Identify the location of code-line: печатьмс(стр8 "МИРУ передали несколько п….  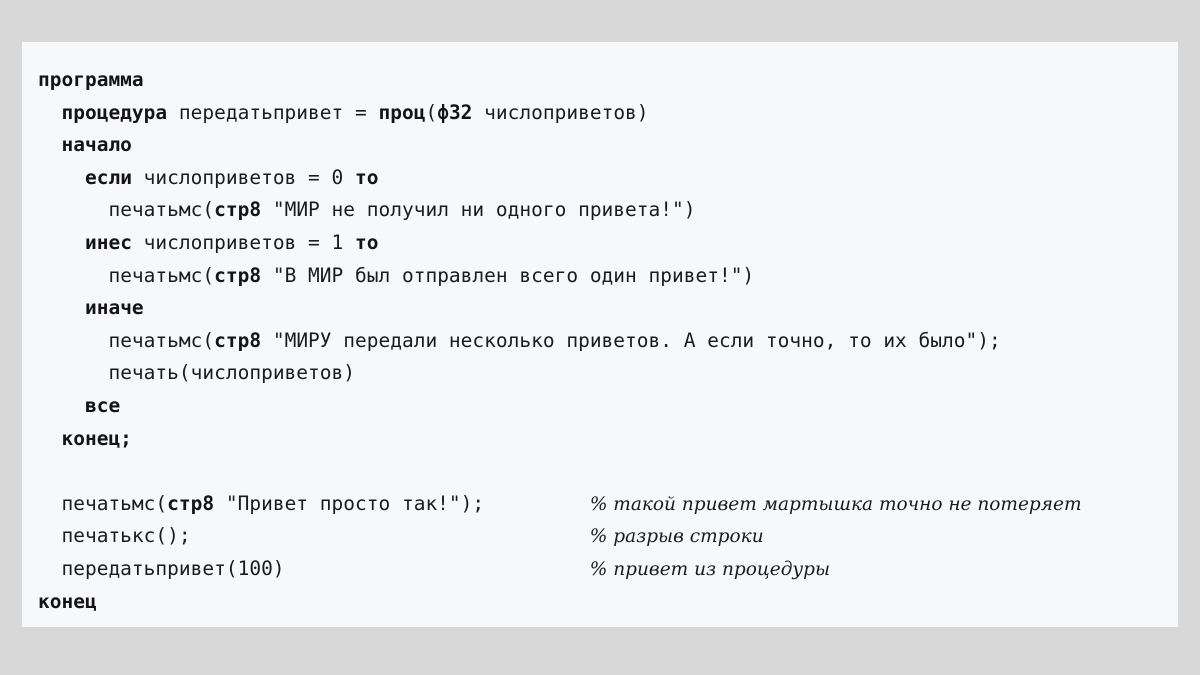
(608, 341).